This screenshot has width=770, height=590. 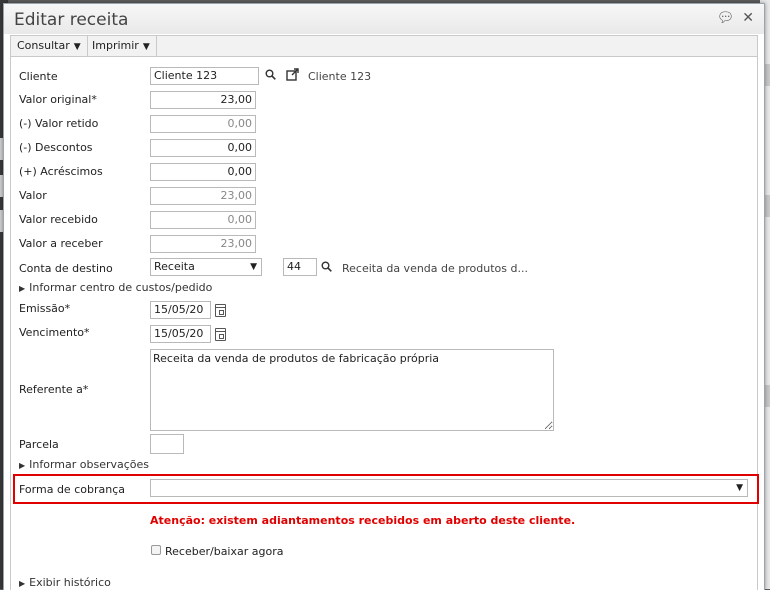 I want to click on receber-agora-checkbox, so click(x=156, y=550).